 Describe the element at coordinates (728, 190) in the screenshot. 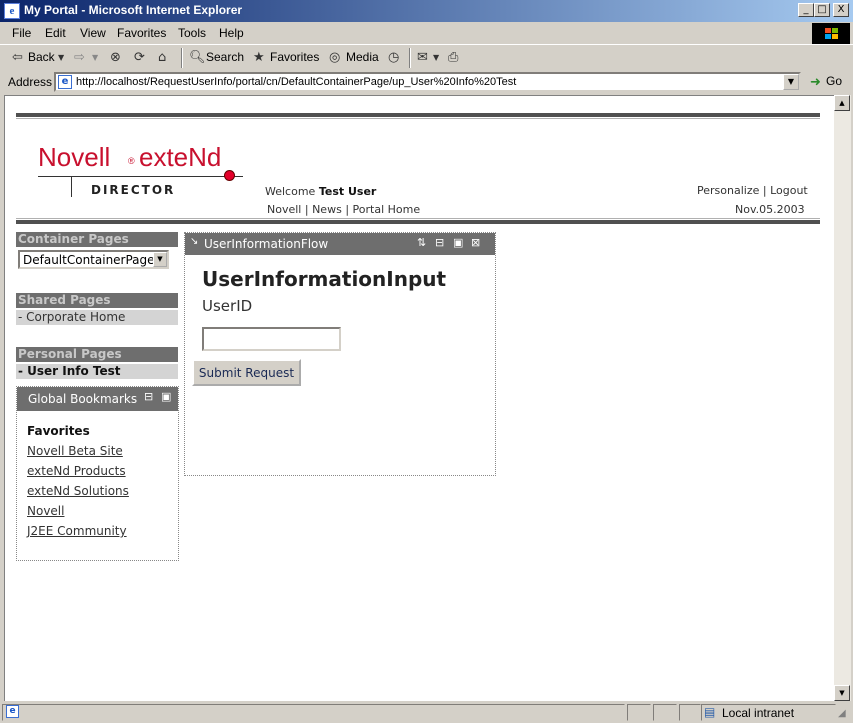

I see `personalize-link: Personalize` at that location.